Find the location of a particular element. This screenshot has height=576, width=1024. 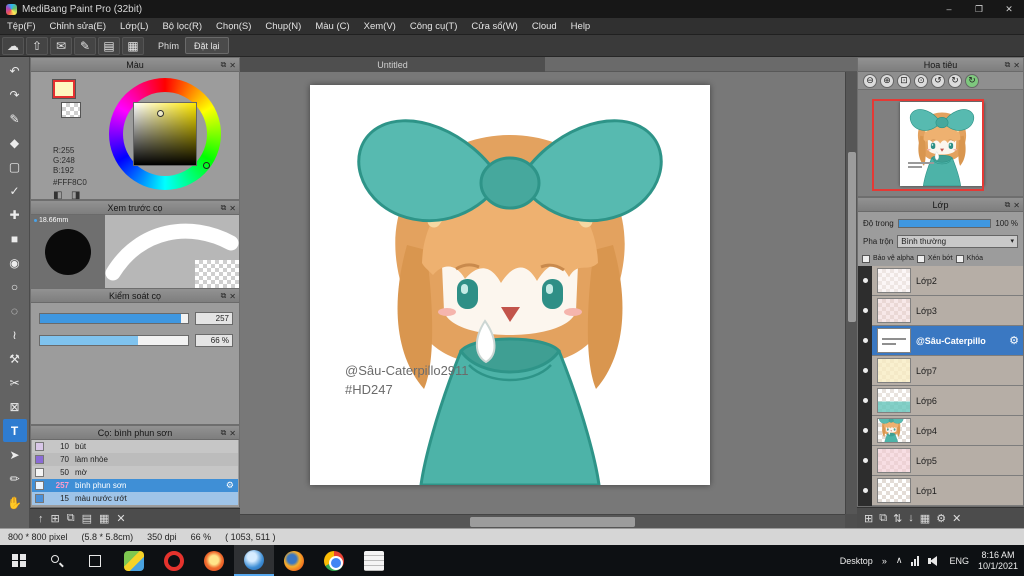

menu-color: Màu (C) is located at coordinates (332, 26).